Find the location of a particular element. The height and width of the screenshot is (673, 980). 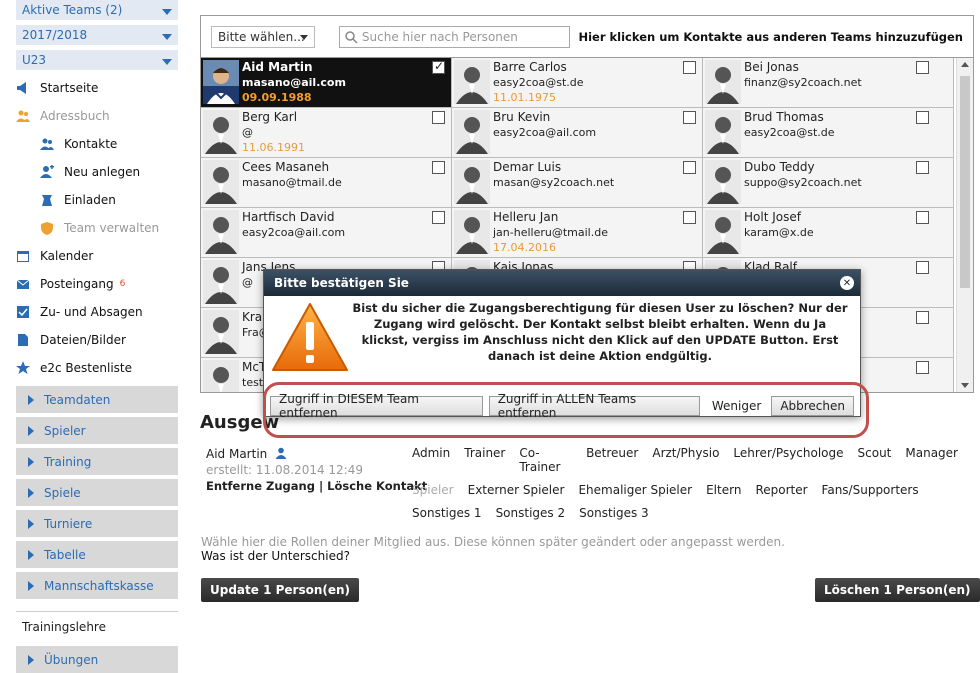

role-option-lehrer-psychologe: Lehrer/Psychologe is located at coordinates (788, 460).